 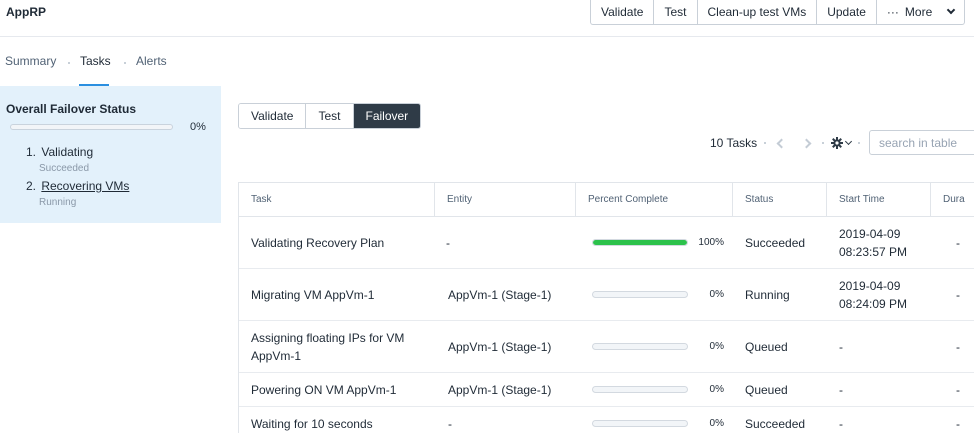 I want to click on tab-alerts: Alerts, so click(x=151, y=61).